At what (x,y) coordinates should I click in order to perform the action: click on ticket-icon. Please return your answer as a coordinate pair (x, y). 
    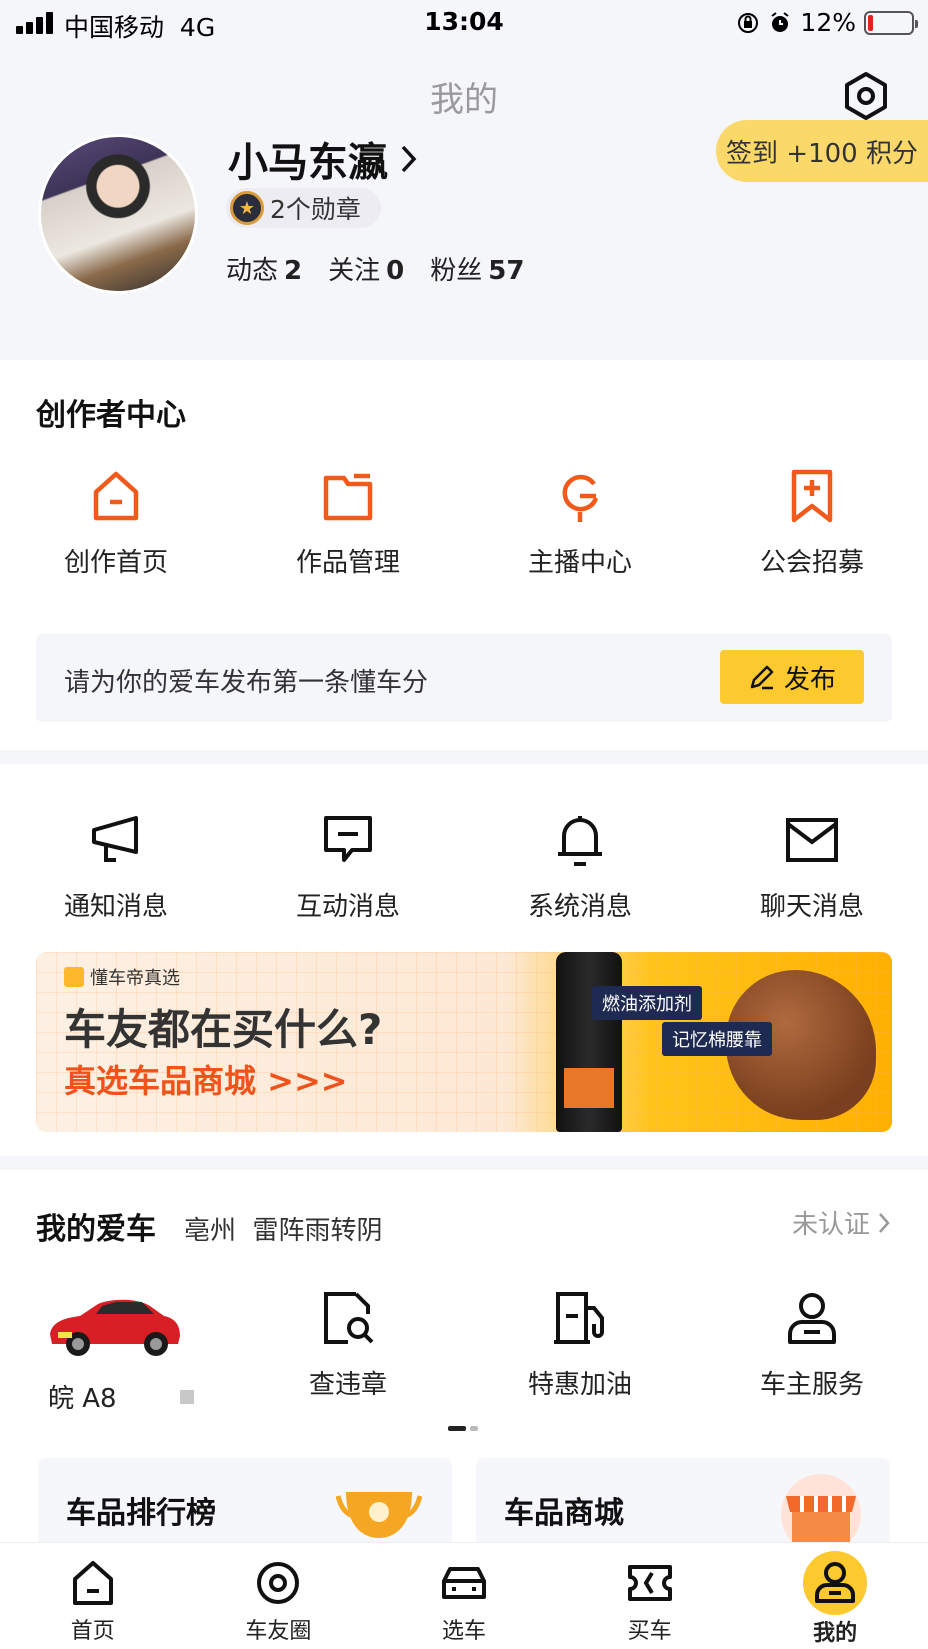
    Looking at the image, I should click on (649, 1583).